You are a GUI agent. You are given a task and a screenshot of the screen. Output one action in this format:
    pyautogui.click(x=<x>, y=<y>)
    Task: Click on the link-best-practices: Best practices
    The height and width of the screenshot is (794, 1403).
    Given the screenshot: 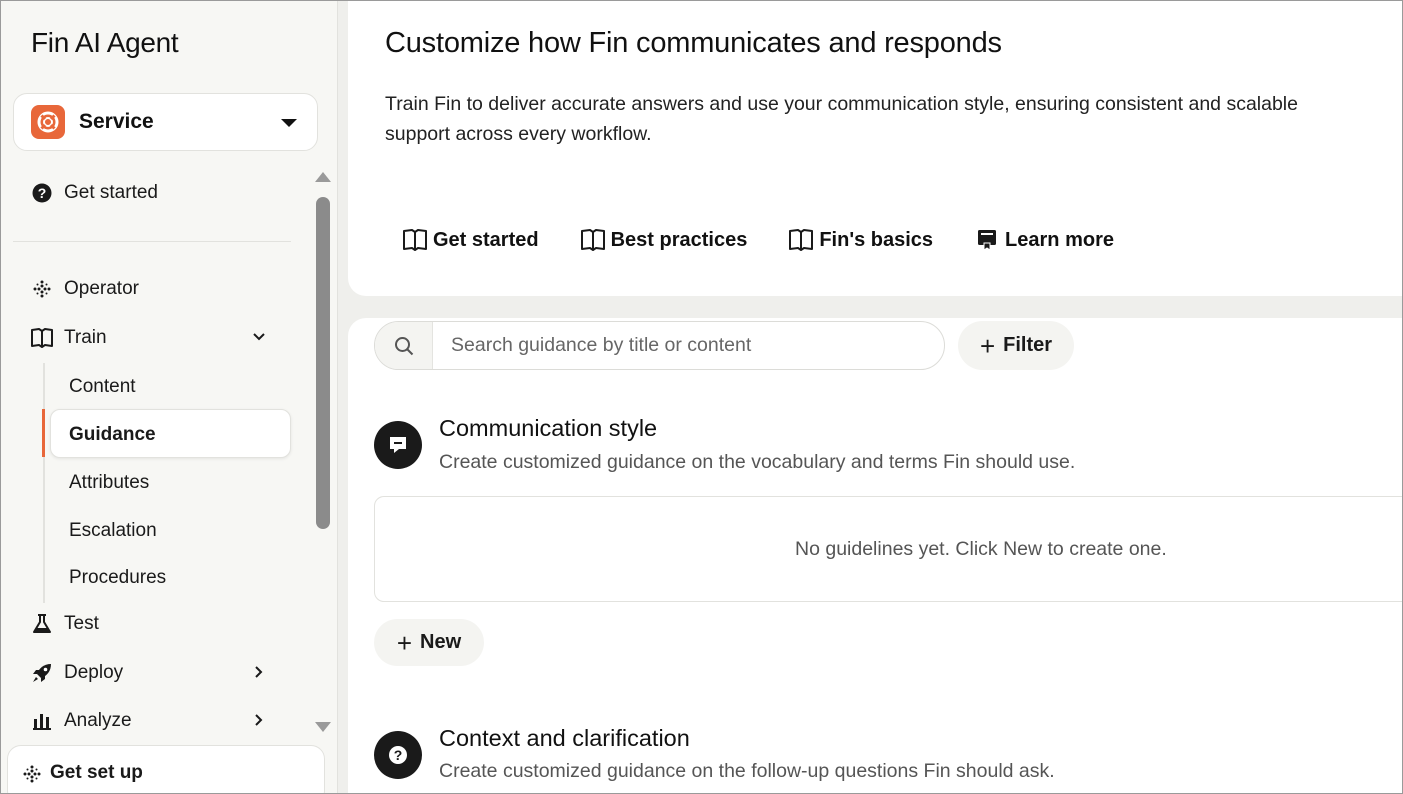 What is the action you would take?
    pyautogui.click(x=664, y=240)
    